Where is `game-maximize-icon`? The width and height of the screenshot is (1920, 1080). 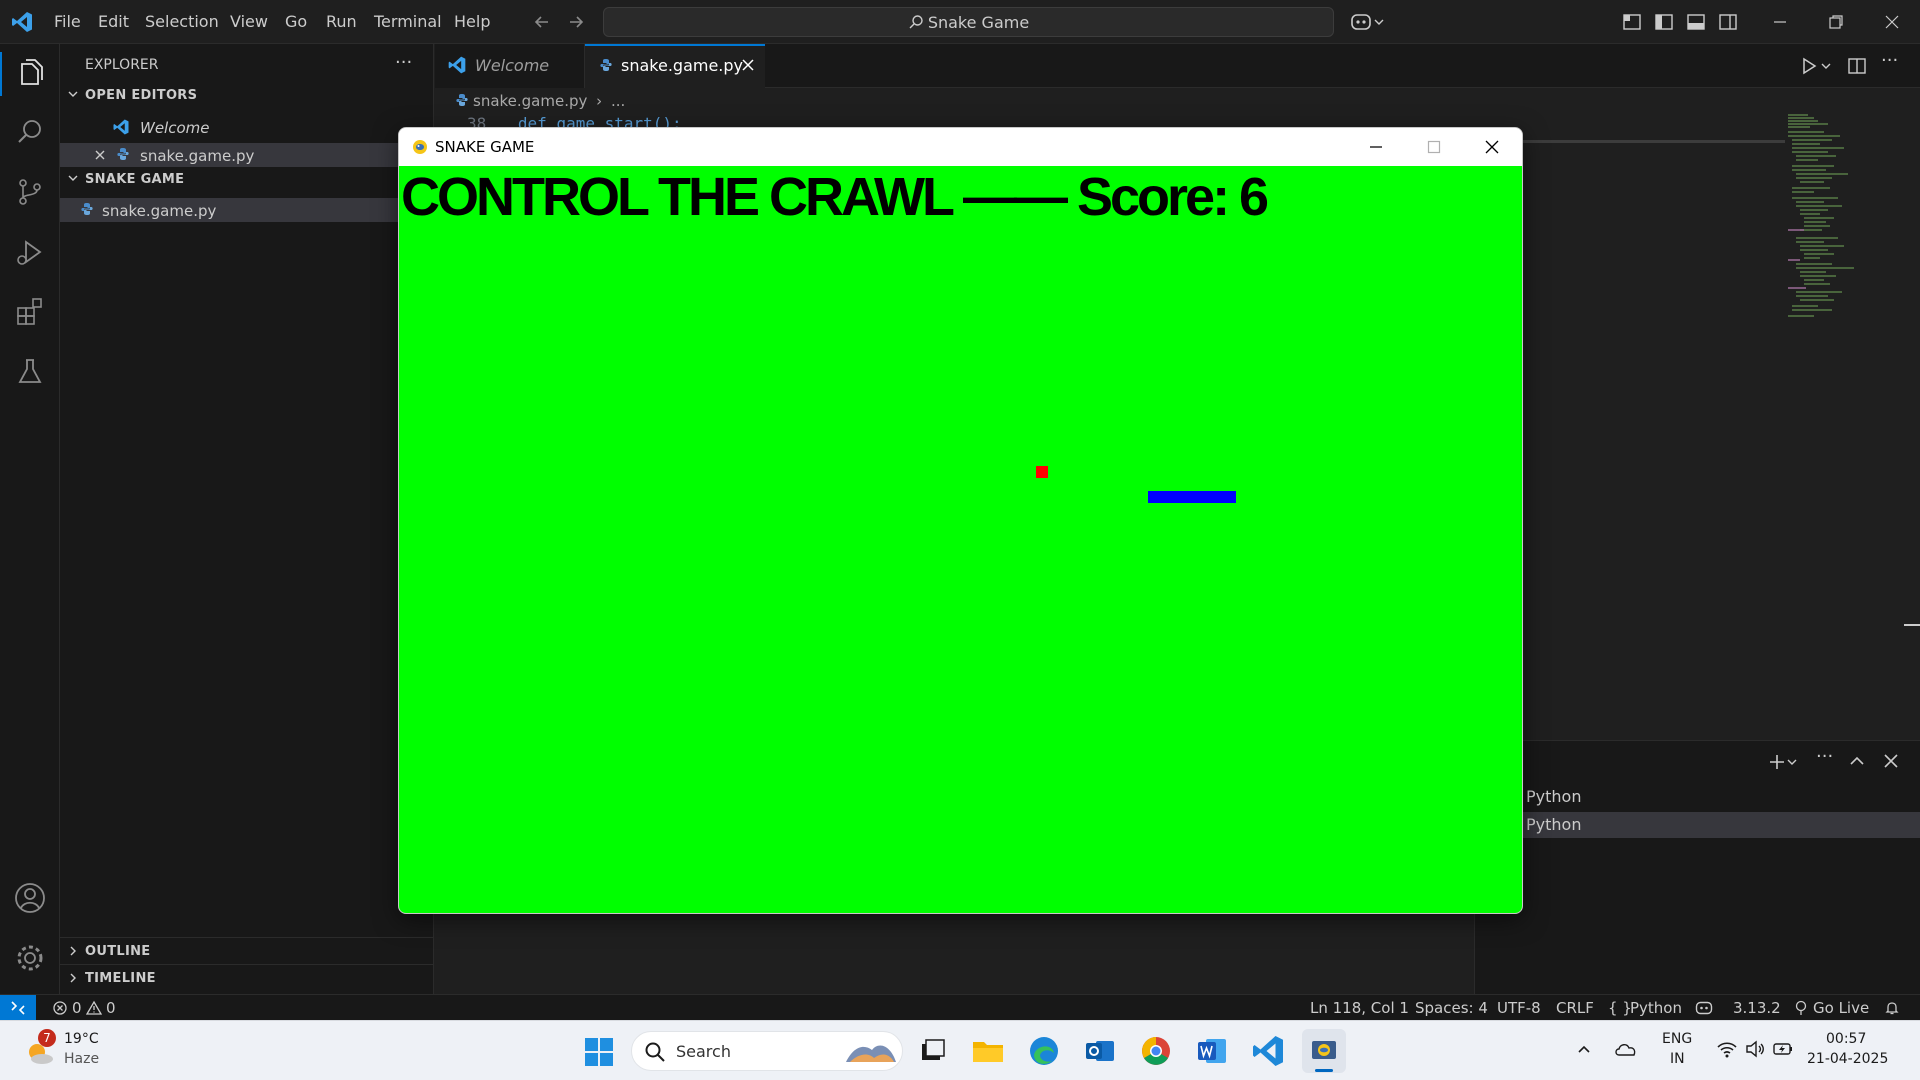
game-maximize-icon is located at coordinates (1434, 147).